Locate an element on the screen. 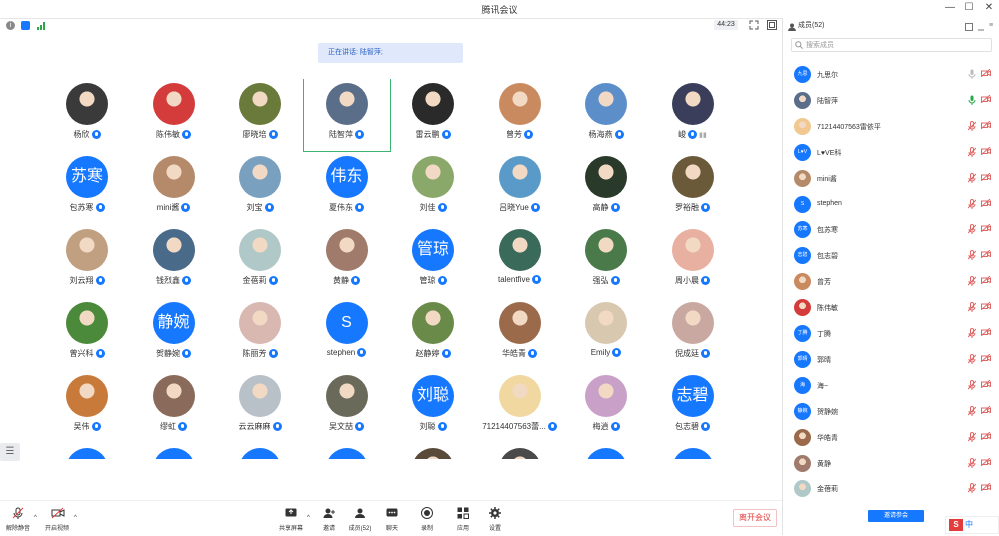 This screenshot has height=536, width=999. participant-tile: 华皓青 is located at coordinates (520, 334).